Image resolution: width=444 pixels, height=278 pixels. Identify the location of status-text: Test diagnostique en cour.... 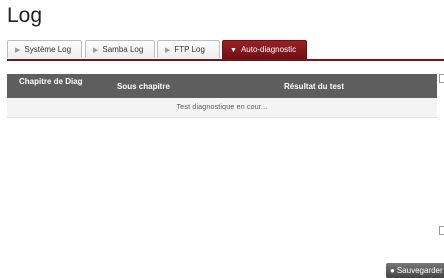
(222, 107).